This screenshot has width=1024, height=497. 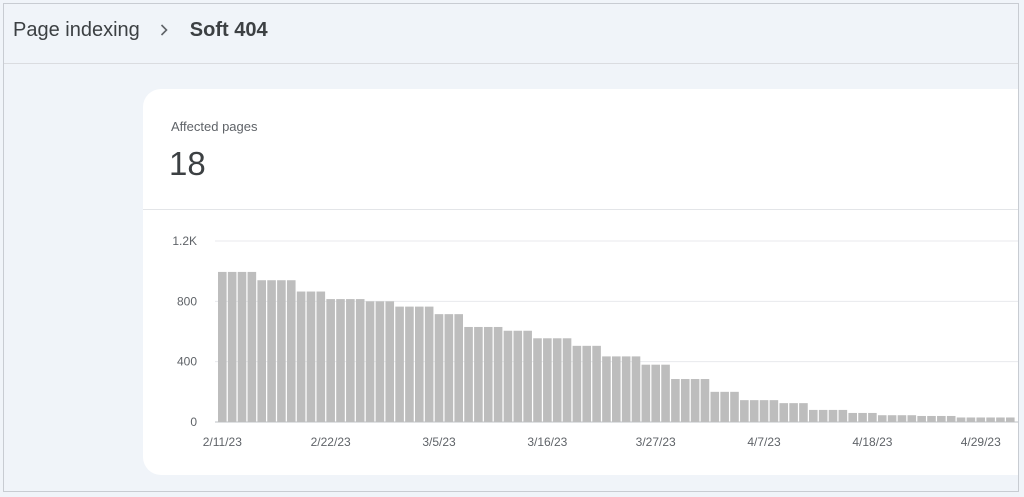 What do you see at coordinates (508, 376) in the screenshot?
I see `bar-3/12/23` at bounding box center [508, 376].